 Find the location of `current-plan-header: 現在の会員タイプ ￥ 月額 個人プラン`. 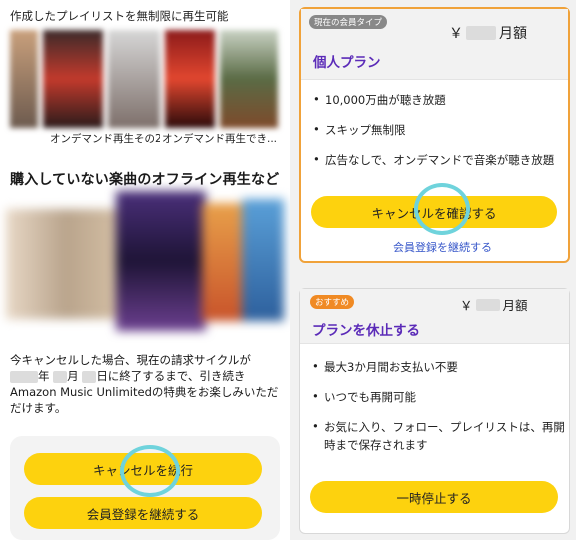

current-plan-header: 現在の会員タイプ ￥ 月額 個人プラン is located at coordinates (434, 44).